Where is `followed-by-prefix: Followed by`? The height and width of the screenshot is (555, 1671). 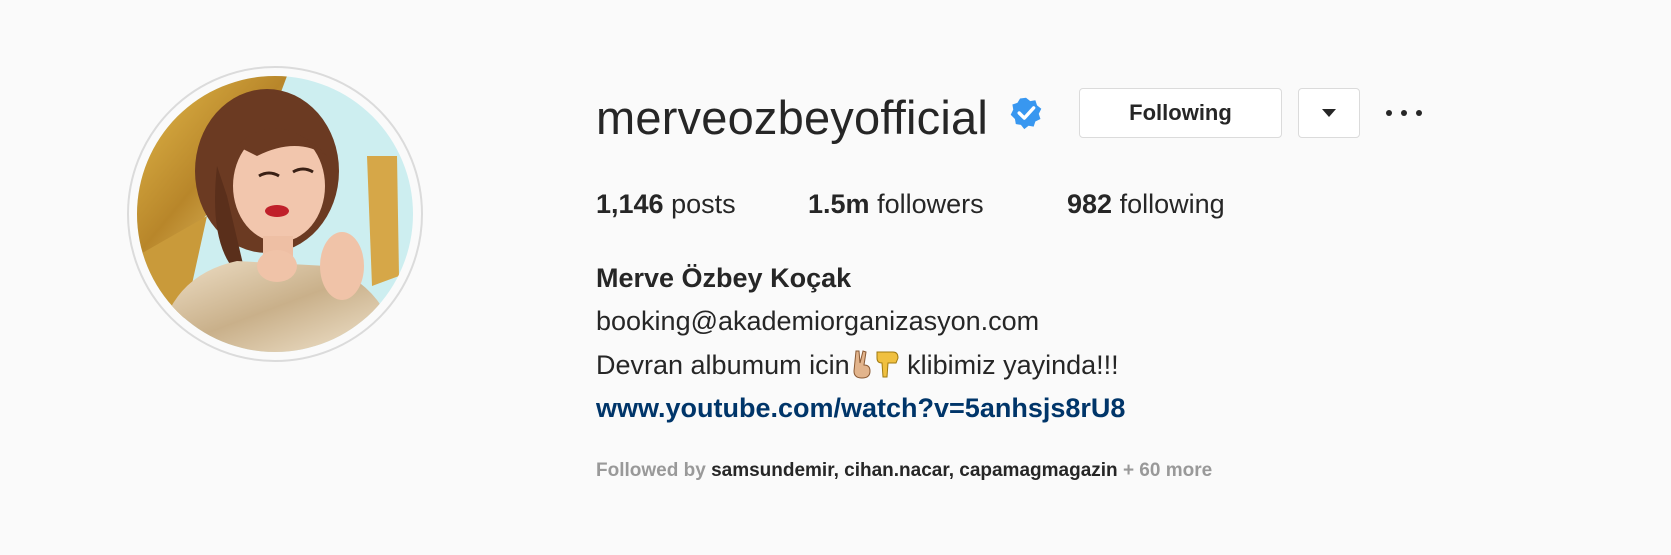 followed-by-prefix: Followed by is located at coordinates (651, 470).